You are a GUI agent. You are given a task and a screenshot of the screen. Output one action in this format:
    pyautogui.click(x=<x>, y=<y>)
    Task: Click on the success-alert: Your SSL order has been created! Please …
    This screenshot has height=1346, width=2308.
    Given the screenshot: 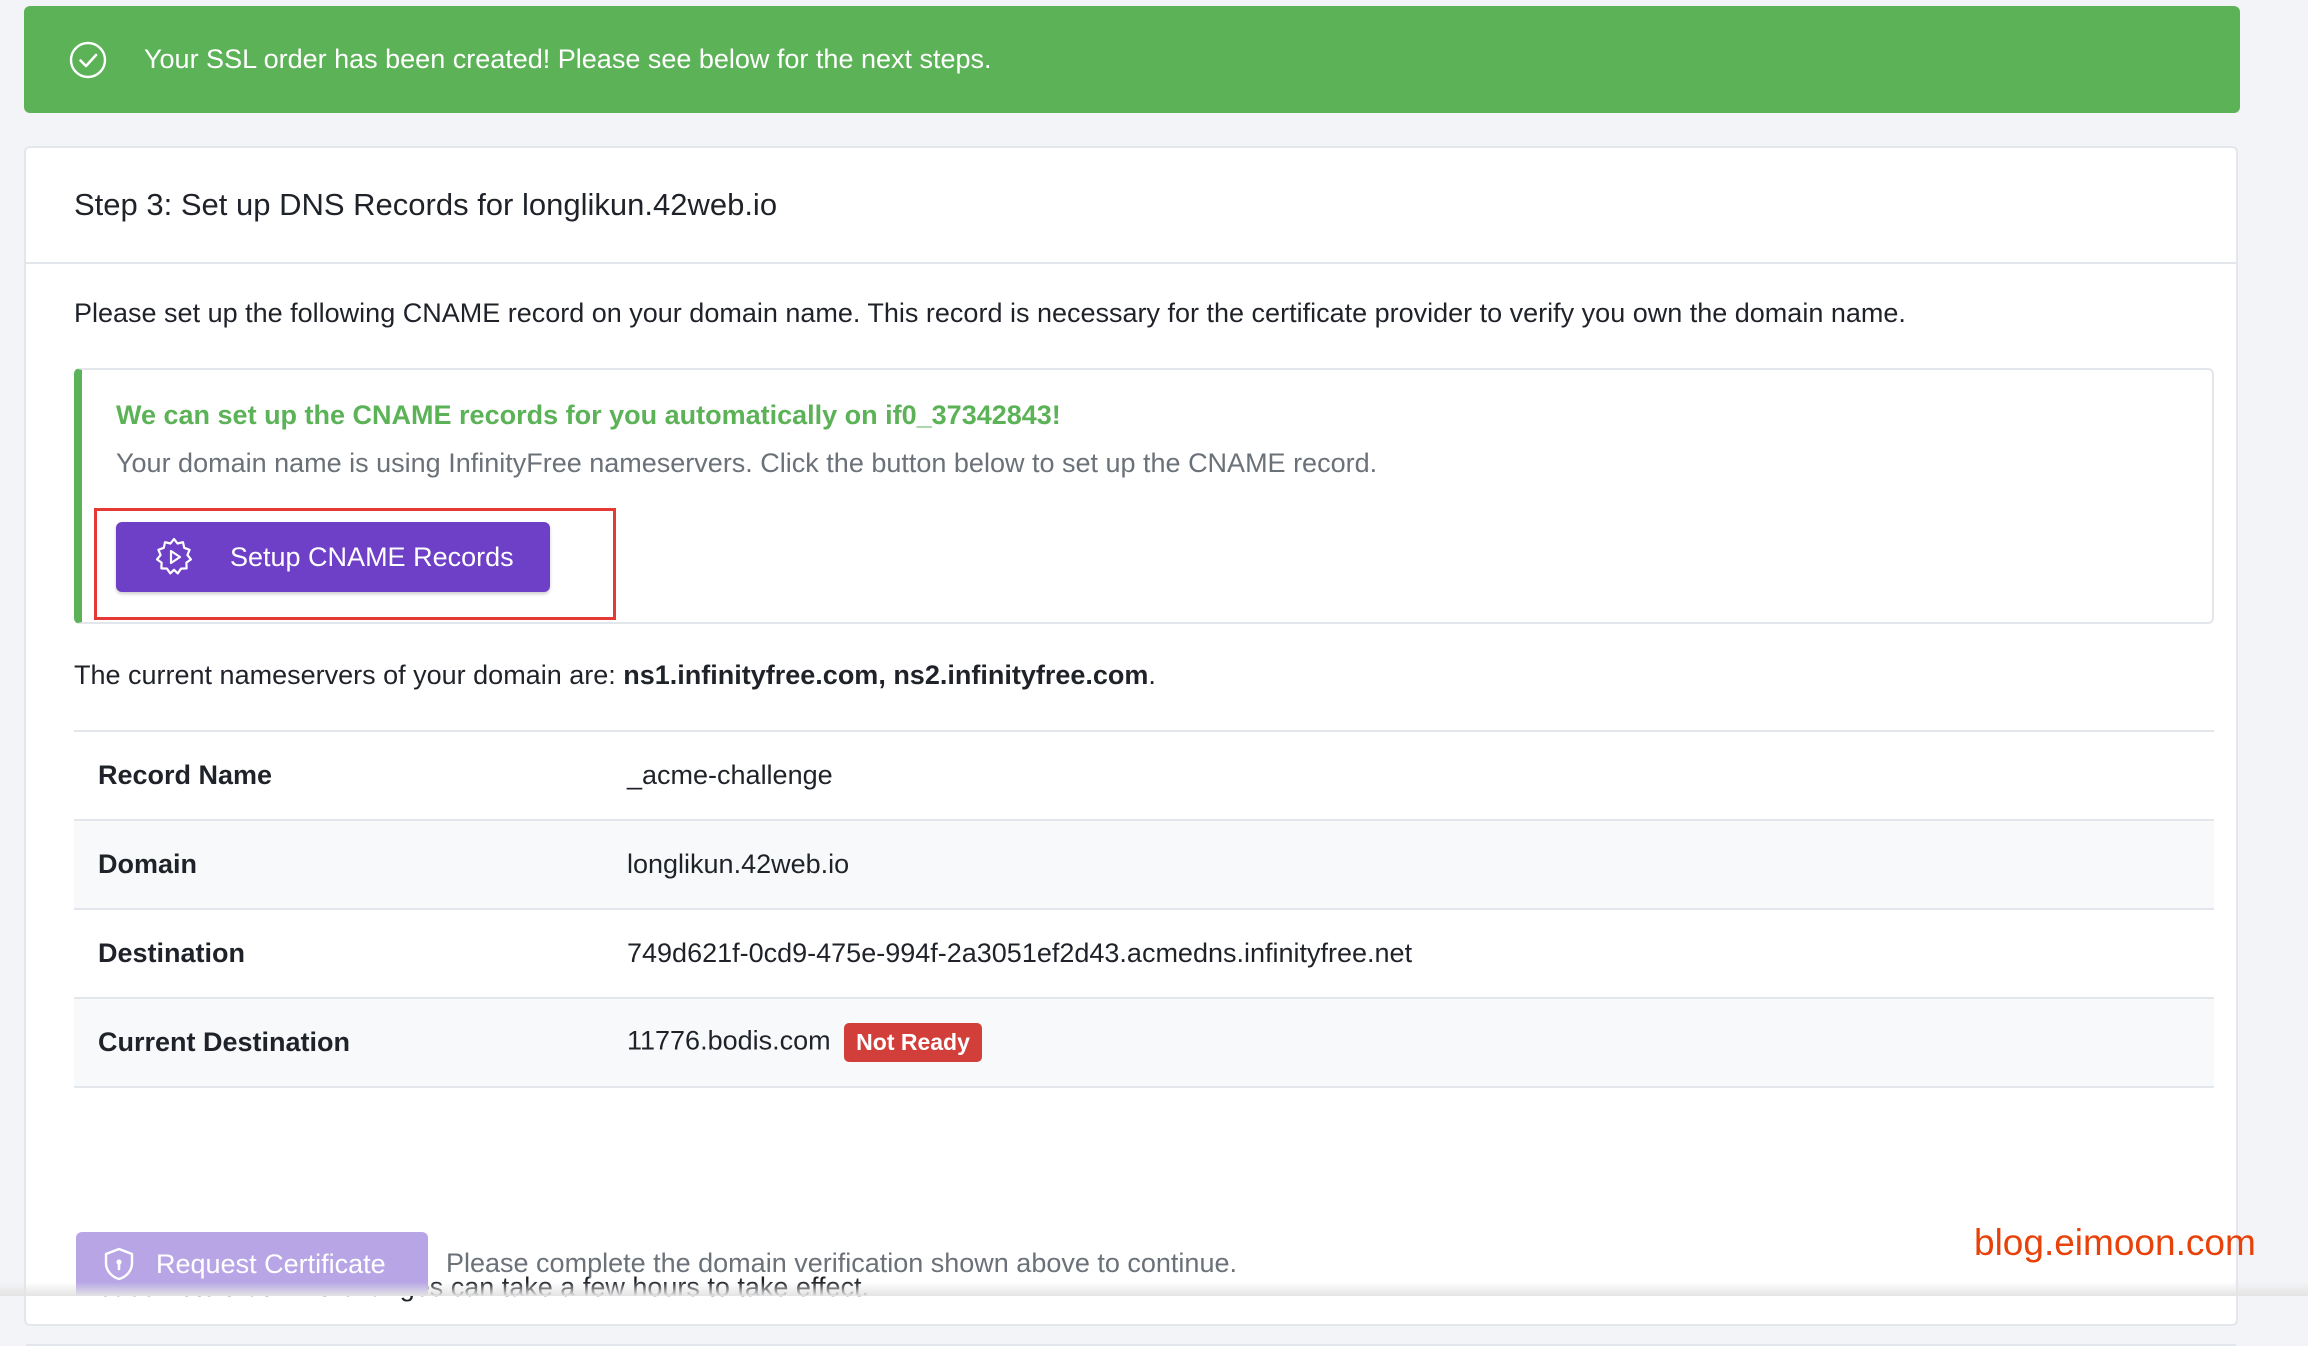 What is the action you would take?
    pyautogui.click(x=1132, y=59)
    